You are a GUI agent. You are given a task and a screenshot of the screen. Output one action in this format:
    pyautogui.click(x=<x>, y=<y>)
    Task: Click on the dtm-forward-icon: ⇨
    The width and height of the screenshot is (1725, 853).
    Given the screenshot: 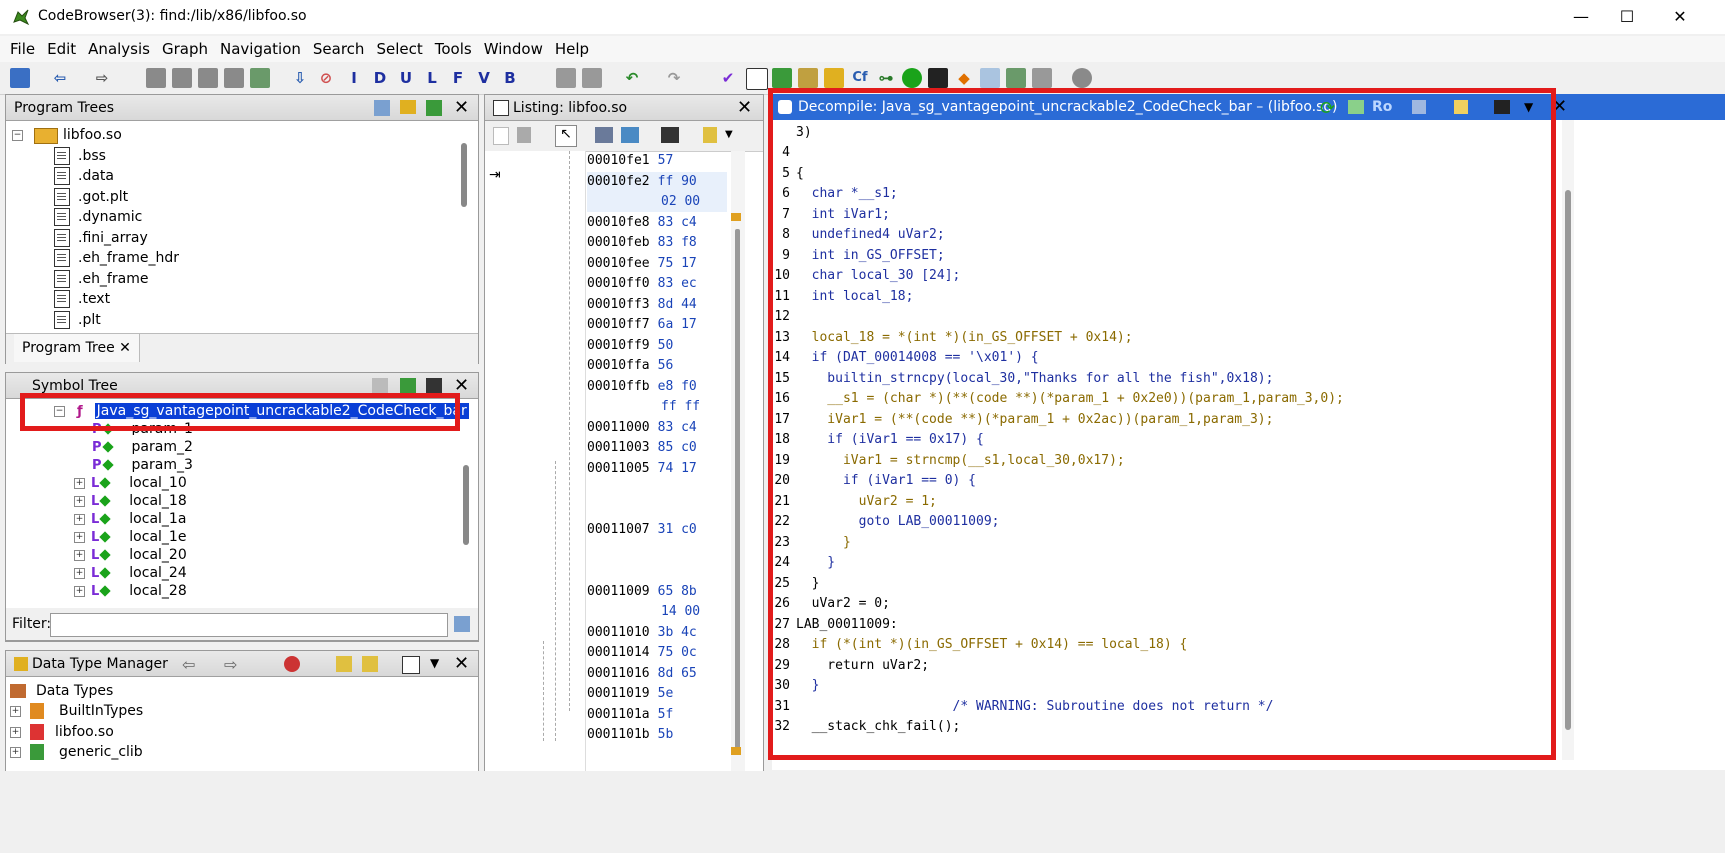 What is the action you would take?
    pyautogui.click(x=230, y=664)
    